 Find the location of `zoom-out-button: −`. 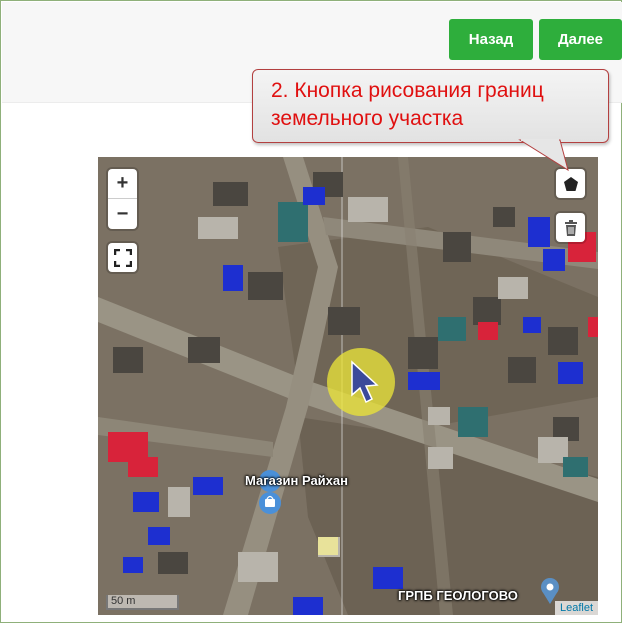

zoom-out-button: − is located at coordinates (122, 214).